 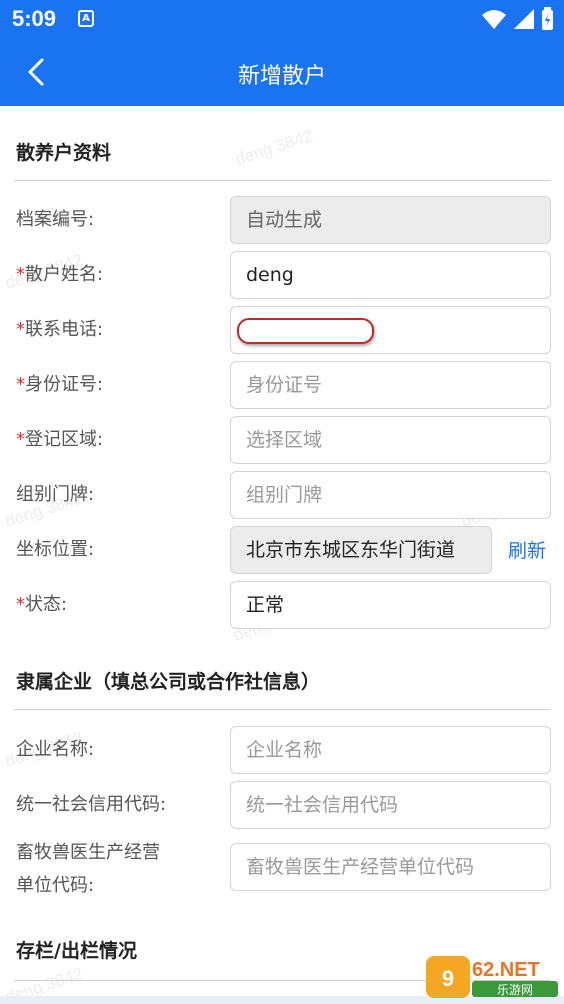 What do you see at coordinates (390, 275) in the screenshot?
I see `name-input` at bounding box center [390, 275].